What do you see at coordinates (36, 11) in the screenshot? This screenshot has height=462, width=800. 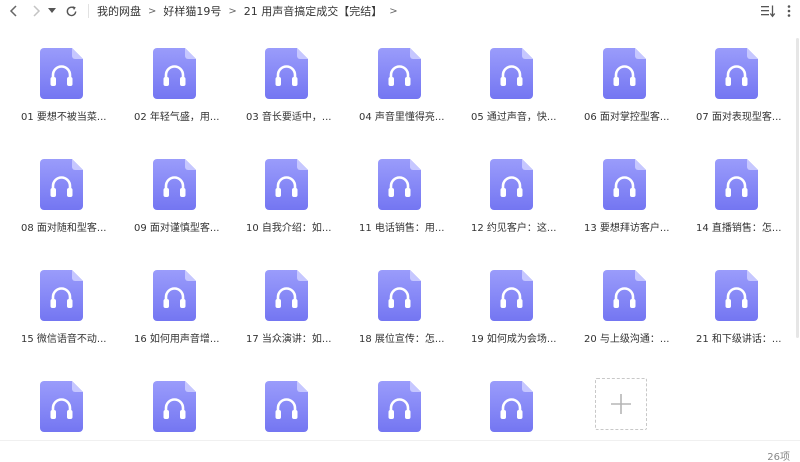 I see `forward-button` at bounding box center [36, 11].